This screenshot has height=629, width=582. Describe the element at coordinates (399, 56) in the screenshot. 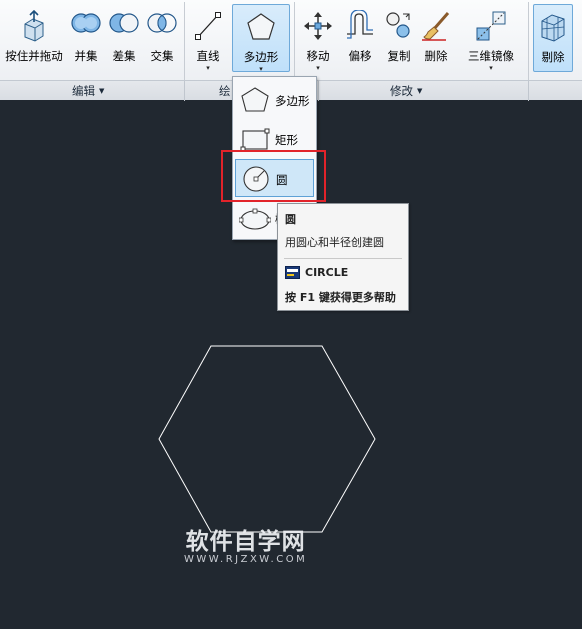

I see `copy-label: 复制` at that location.